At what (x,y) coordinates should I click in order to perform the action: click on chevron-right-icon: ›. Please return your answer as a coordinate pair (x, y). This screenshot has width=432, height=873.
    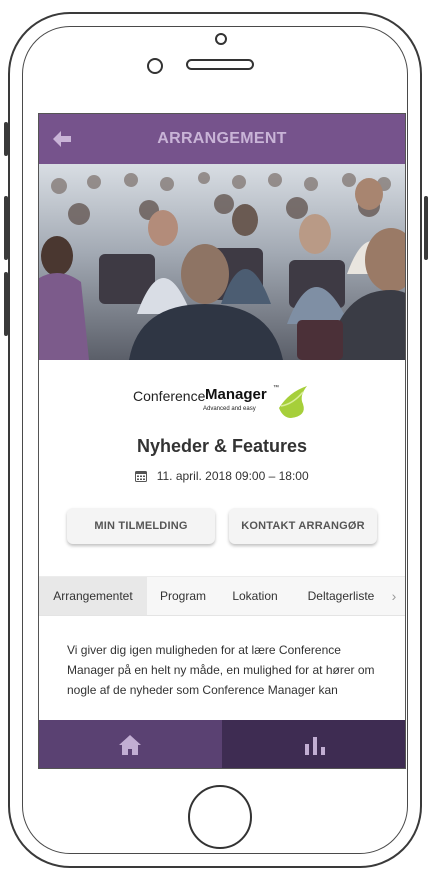
    Looking at the image, I should click on (394, 596).